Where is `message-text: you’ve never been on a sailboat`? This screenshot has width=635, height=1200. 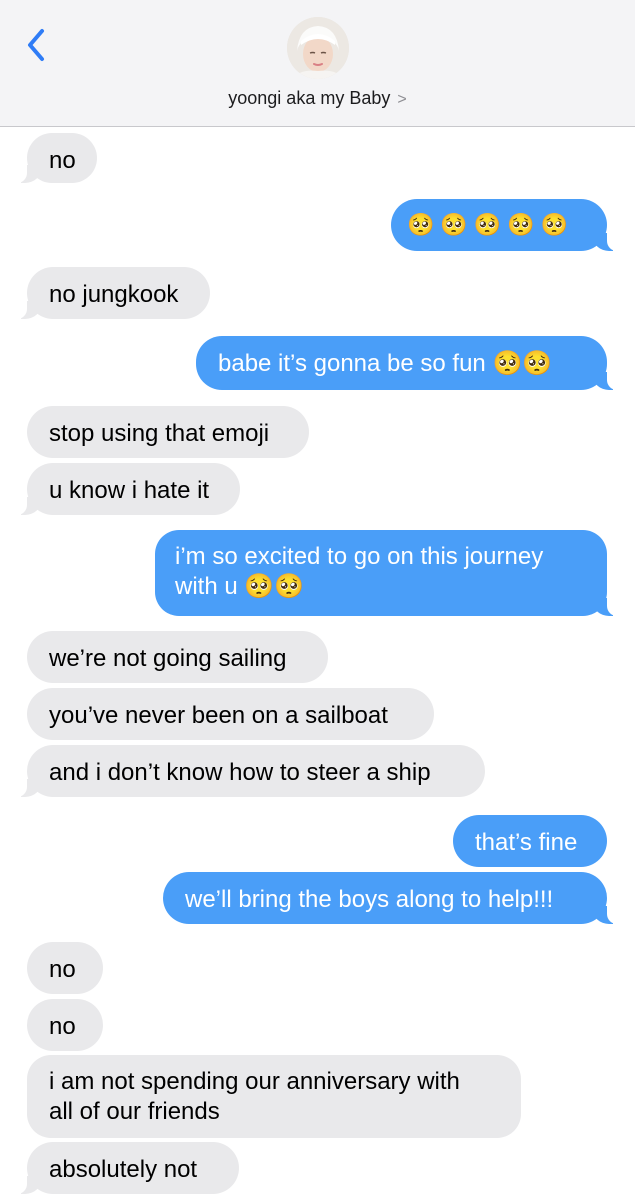 message-text: you’ve never been on a sailboat is located at coordinates (218, 715).